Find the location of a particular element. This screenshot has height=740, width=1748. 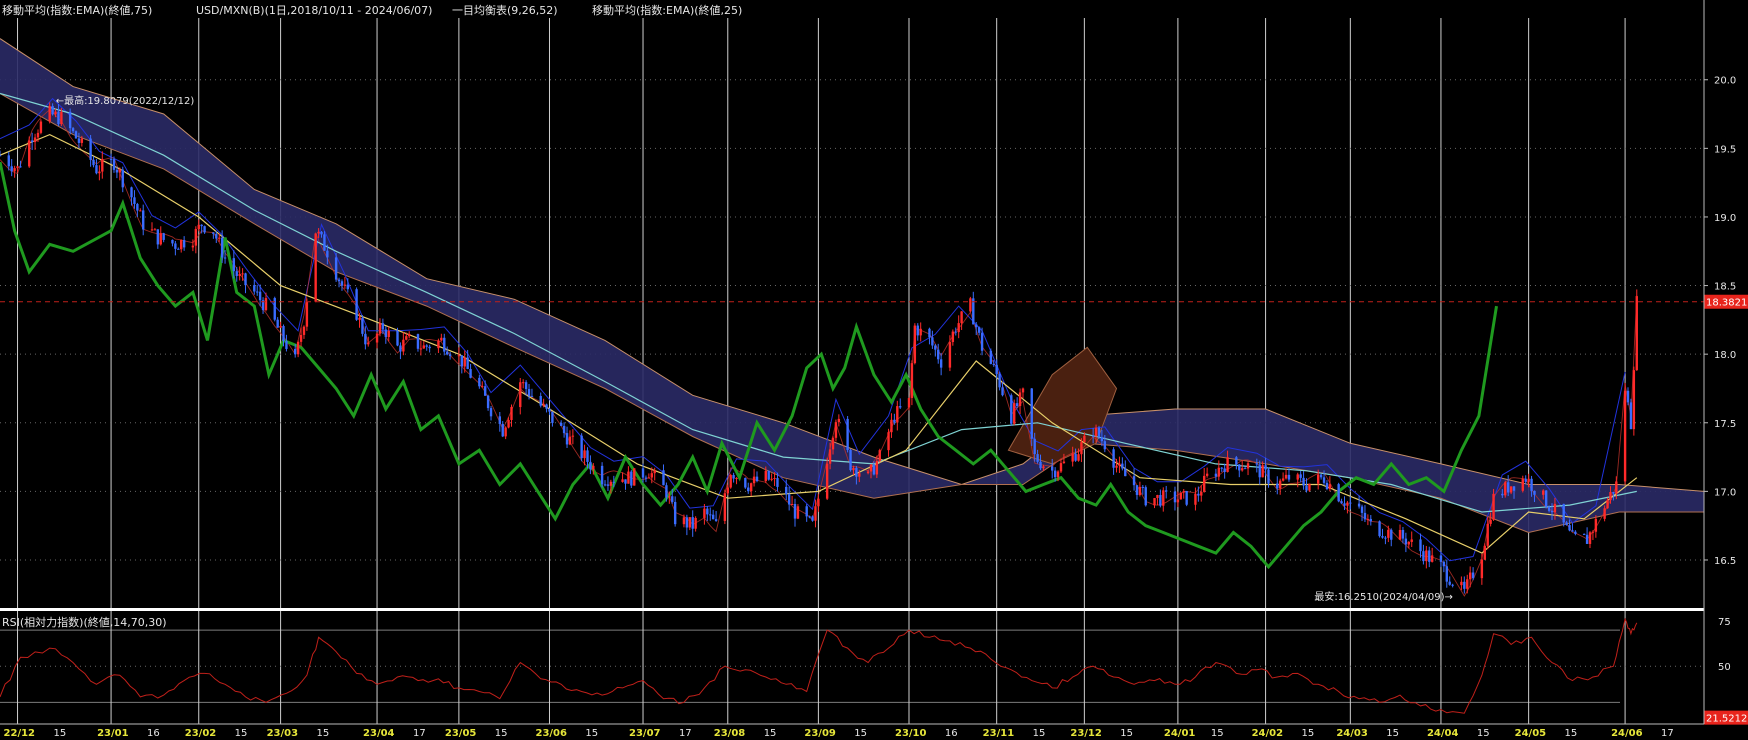

date-axis-label: 24/04 is located at coordinates (1443, 733).